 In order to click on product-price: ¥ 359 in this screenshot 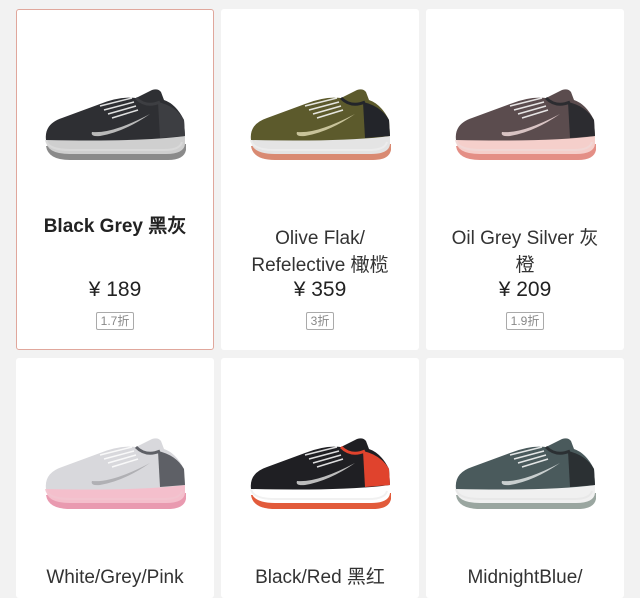, I will do `click(320, 289)`.